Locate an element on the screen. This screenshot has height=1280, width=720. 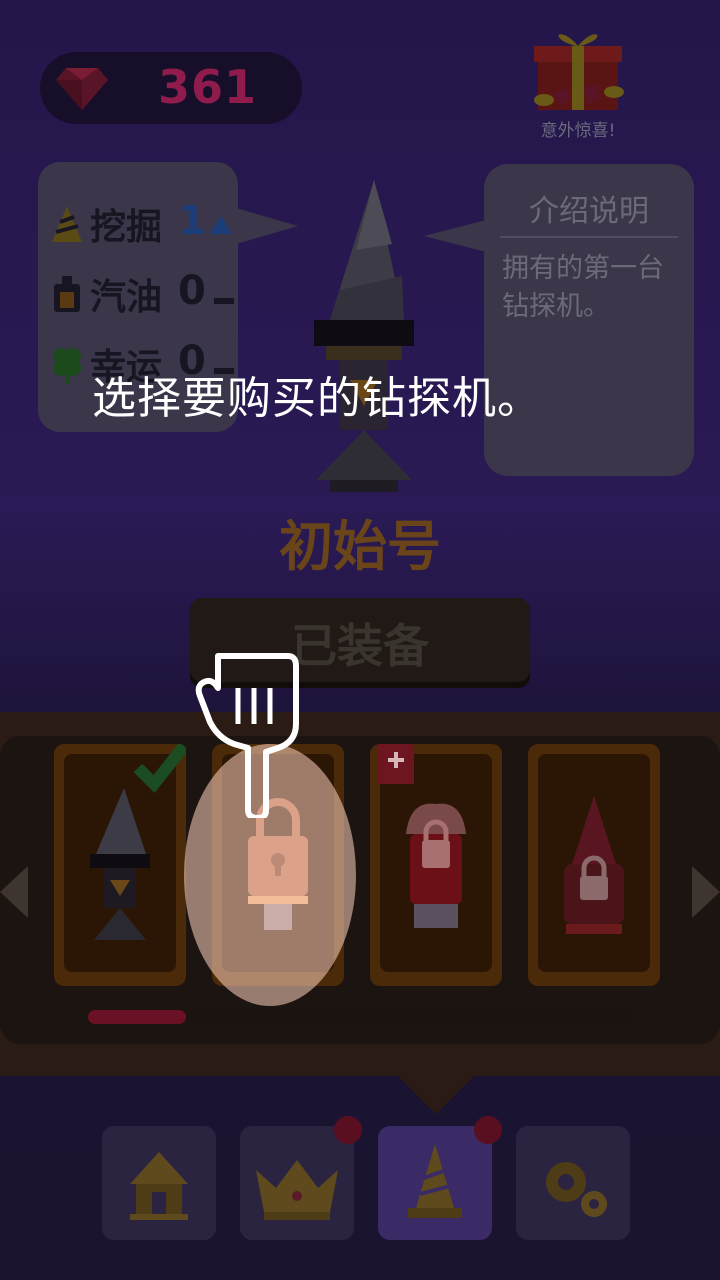
pointing-hand-icon is located at coordinates (247, 735).